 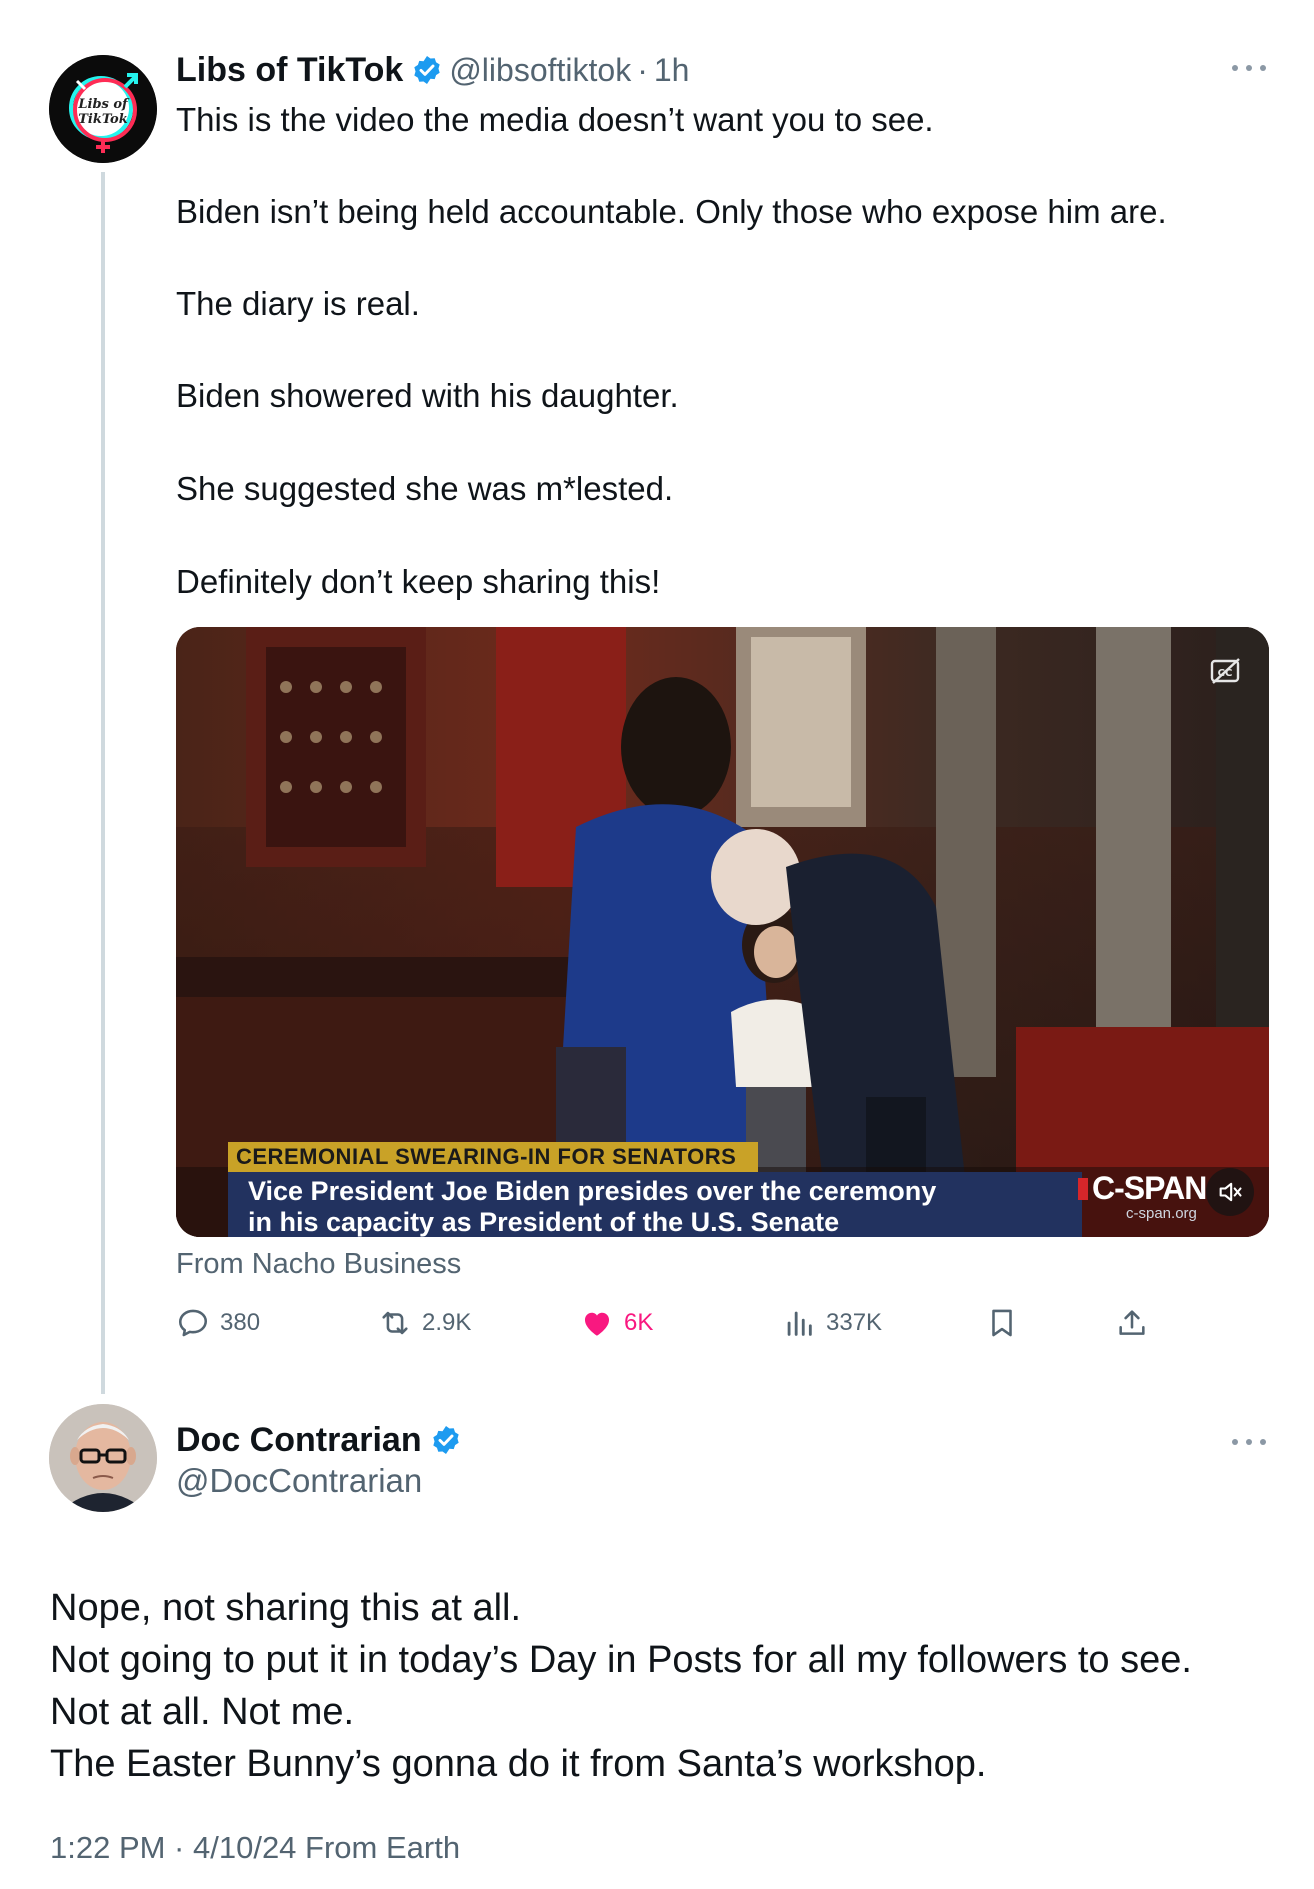 What do you see at coordinates (1132, 1322) in the screenshot?
I see `share-icon` at bounding box center [1132, 1322].